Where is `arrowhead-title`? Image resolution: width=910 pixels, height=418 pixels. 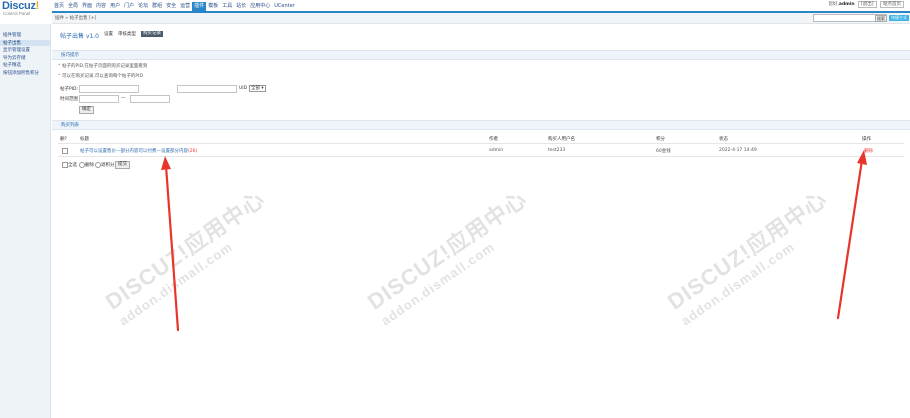
arrowhead-title is located at coordinates (166, 163).